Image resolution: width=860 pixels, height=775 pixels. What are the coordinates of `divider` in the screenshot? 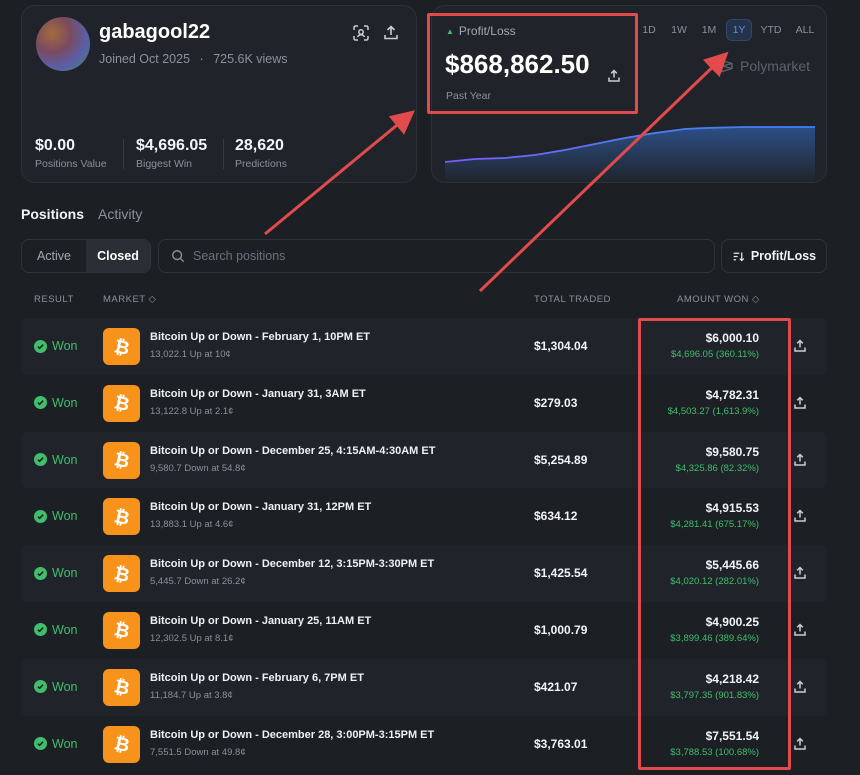 It's located at (123, 154).